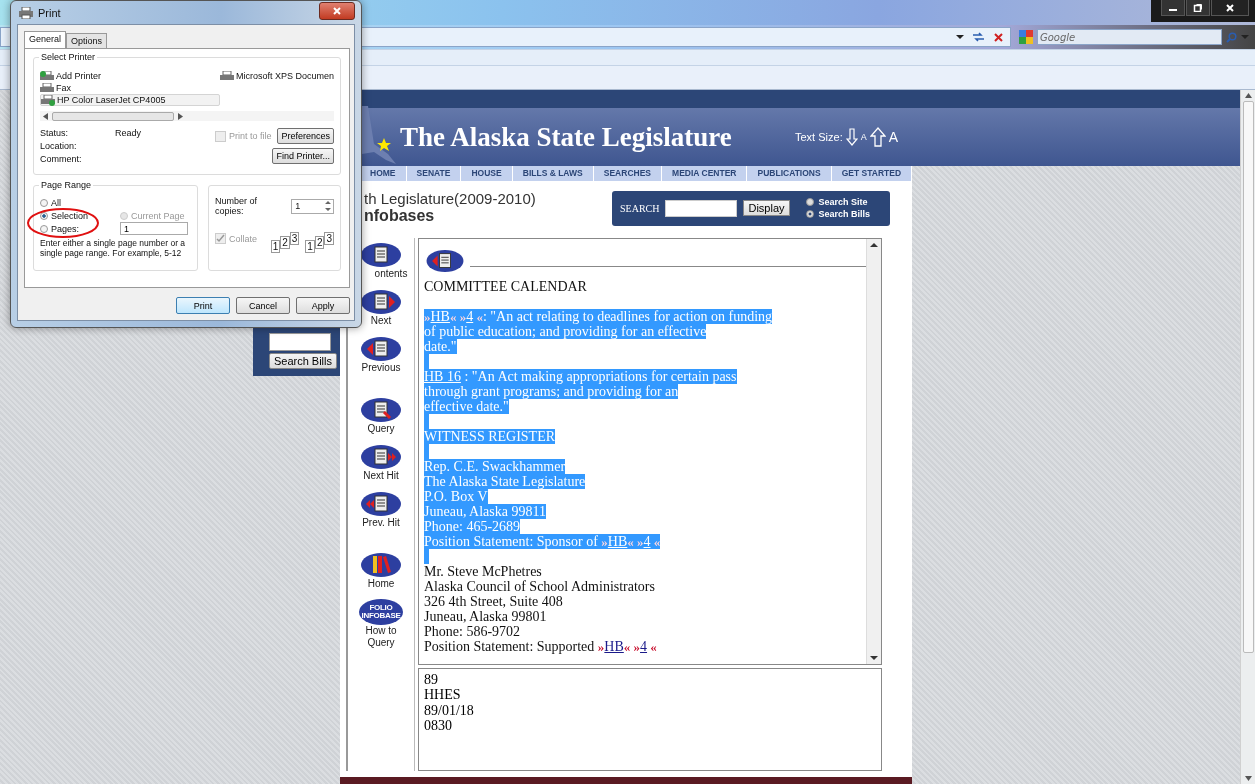  I want to click on document-line: Position Statement: Supported »HB« »4 «, so click(540, 646).